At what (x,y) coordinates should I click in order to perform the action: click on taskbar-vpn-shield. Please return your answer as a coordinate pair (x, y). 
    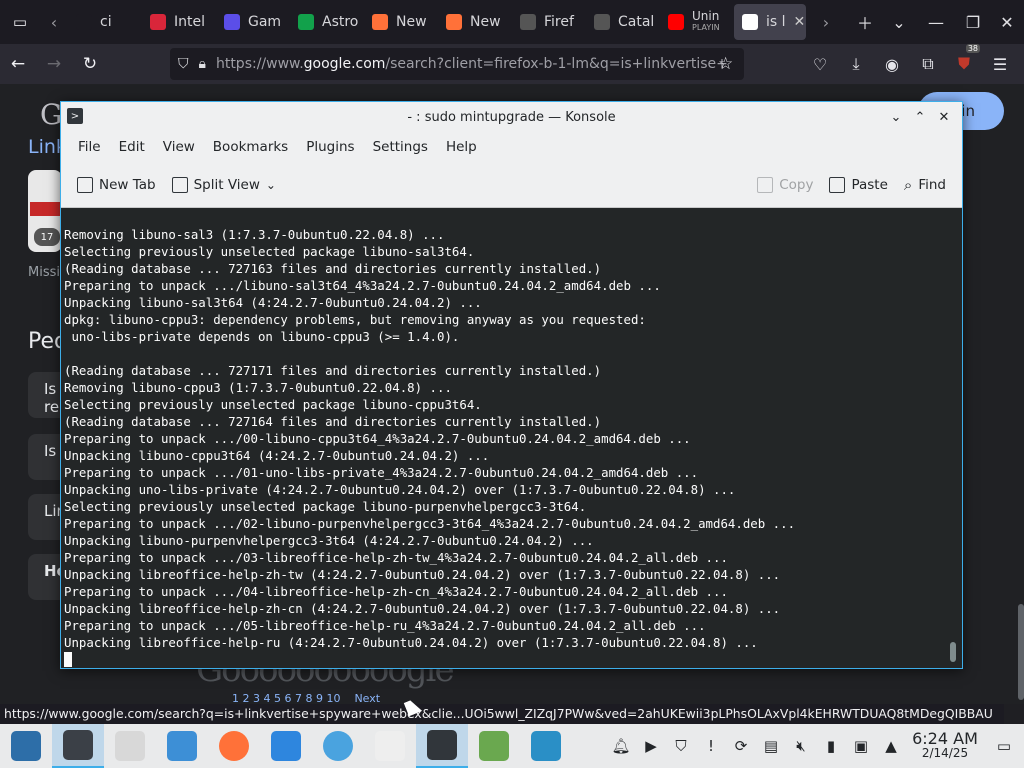
    Looking at the image, I should click on (390, 746).